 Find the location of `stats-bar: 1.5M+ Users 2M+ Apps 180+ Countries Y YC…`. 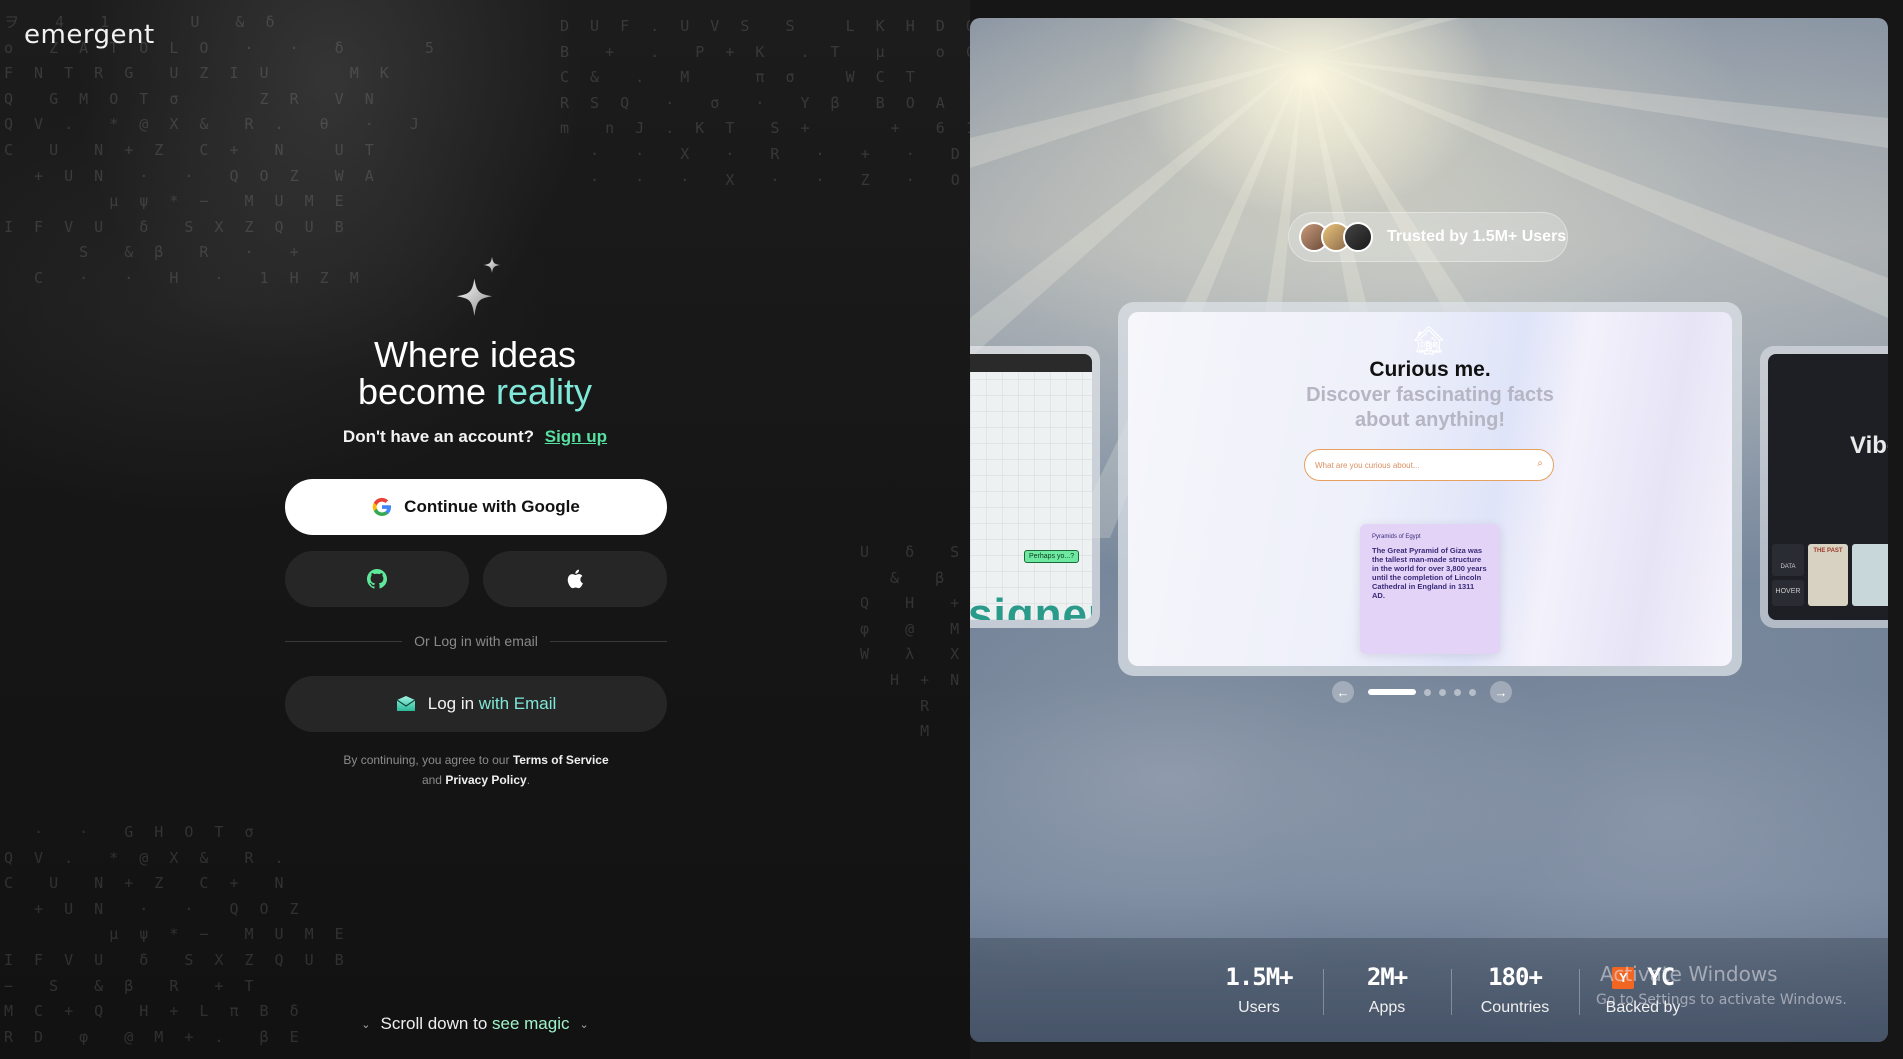

stats-bar: 1.5M+ Users 2M+ Apps 180+ Countries Y YC… is located at coordinates (1429, 990).